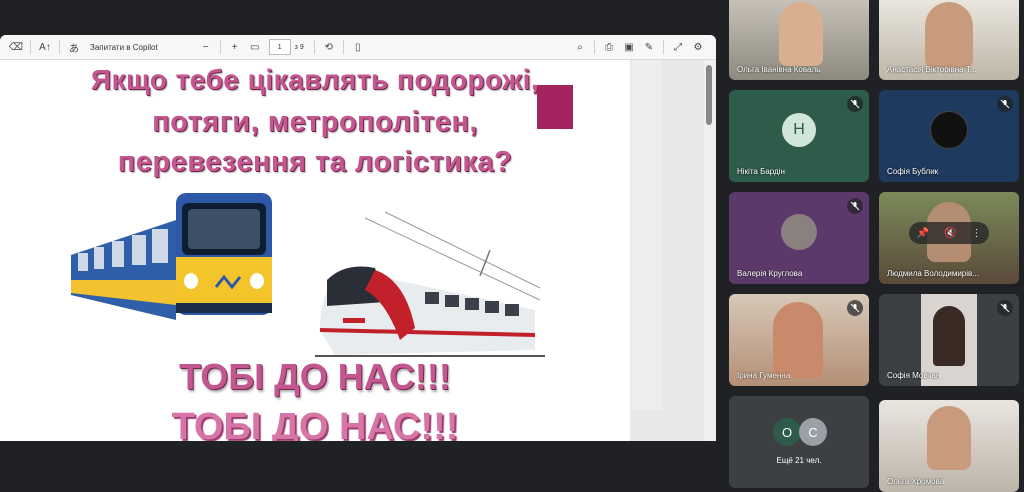 The image size is (1024, 492). I want to click on participant-name: Ольга Хромова, so click(916, 481).